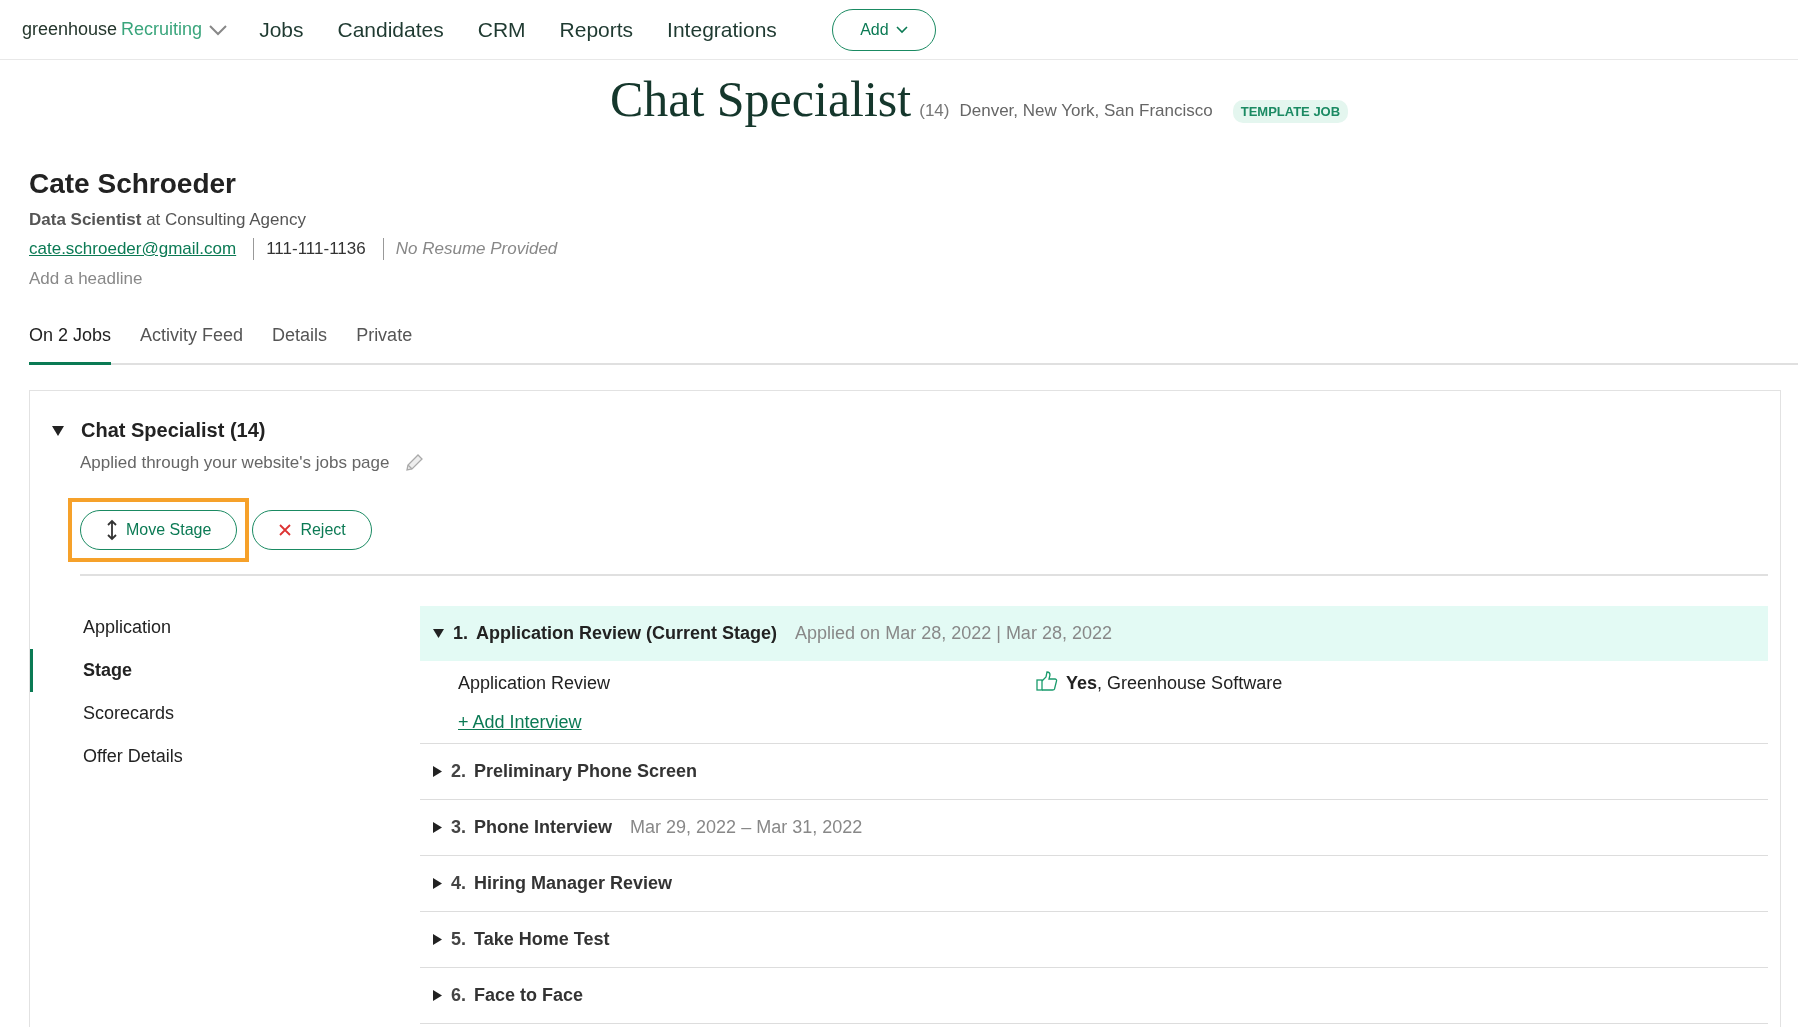 This screenshot has height=1027, width=1798. What do you see at coordinates (543, 827) in the screenshot?
I see `stage-title: Phone Interview` at bounding box center [543, 827].